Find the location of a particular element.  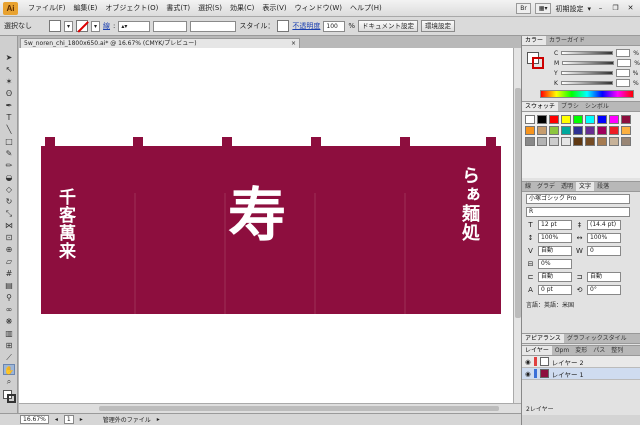

pencil-tool-icon: ✏ is located at coordinates (9, 165).